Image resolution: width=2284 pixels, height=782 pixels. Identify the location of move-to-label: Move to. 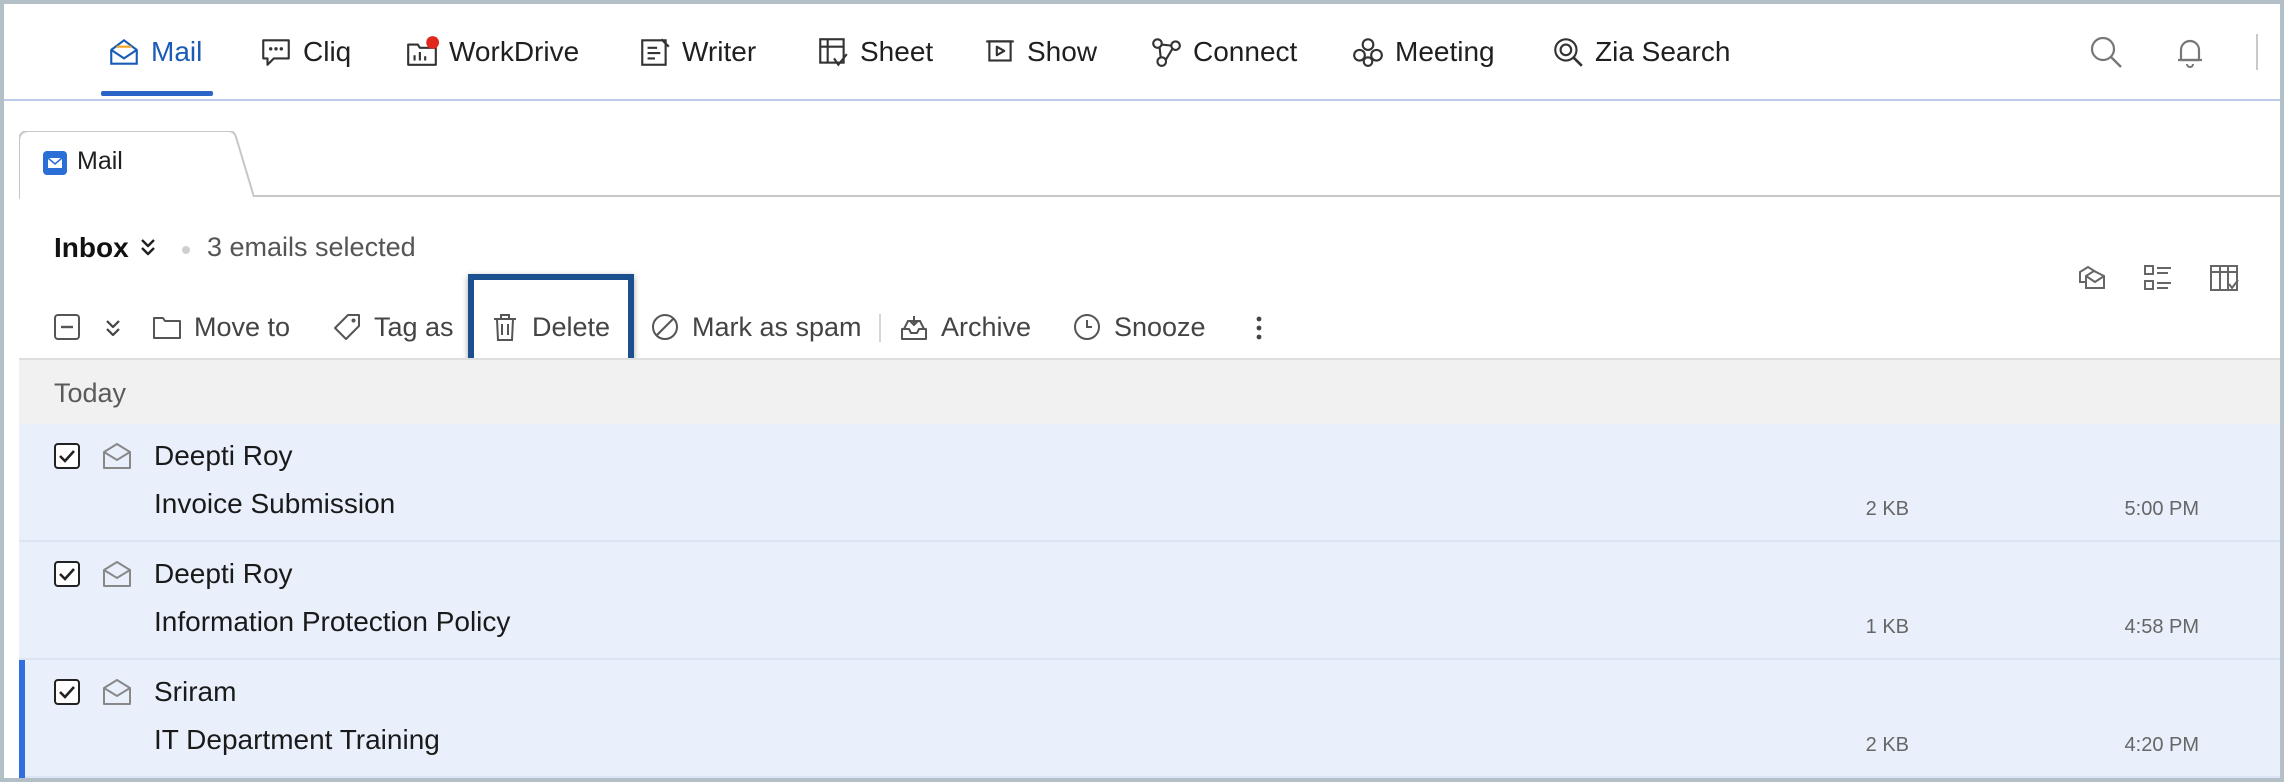
(242, 326).